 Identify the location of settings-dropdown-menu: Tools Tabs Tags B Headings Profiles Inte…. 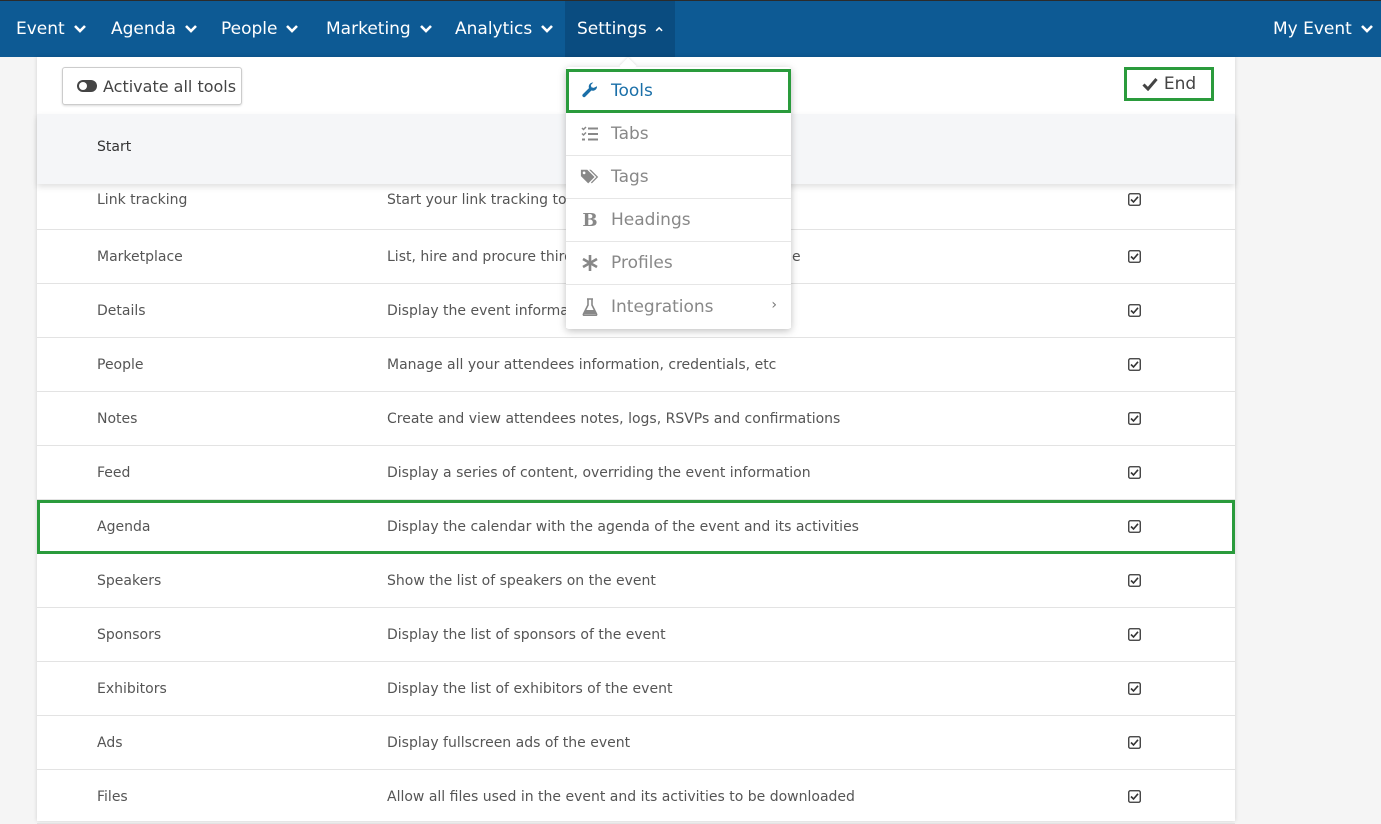
(678, 198).